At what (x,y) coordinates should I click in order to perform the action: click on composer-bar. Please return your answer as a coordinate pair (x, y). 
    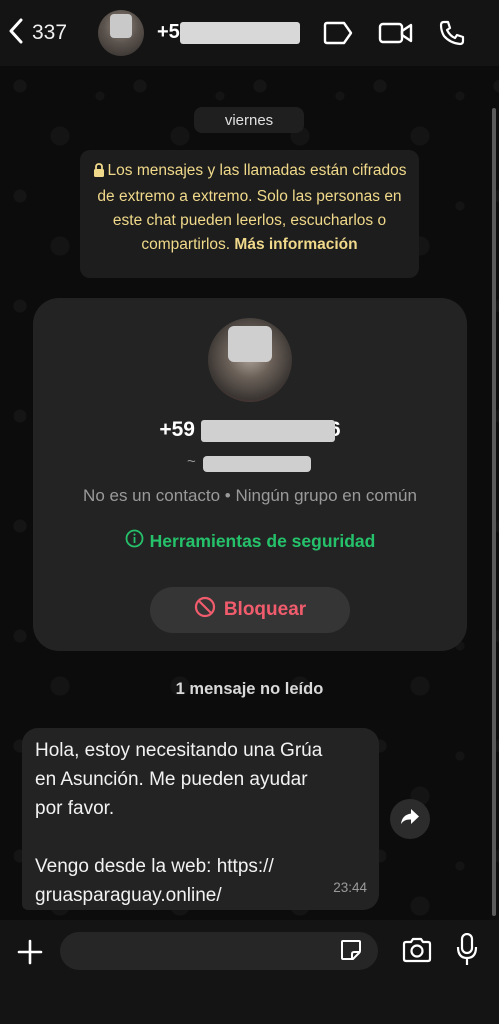
    Looking at the image, I should click on (249, 972).